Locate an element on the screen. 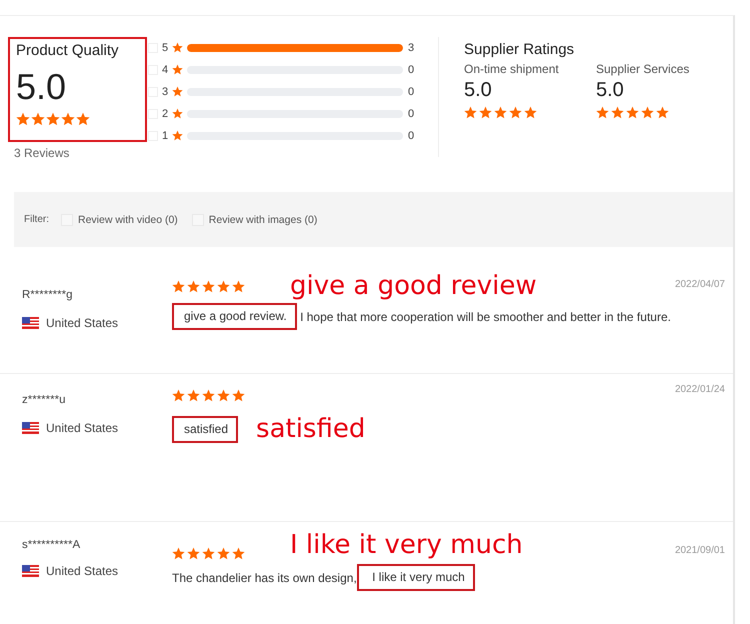 The image size is (750, 624). supplier-ratings-title: Supplier Ratings is located at coordinates (520, 49).